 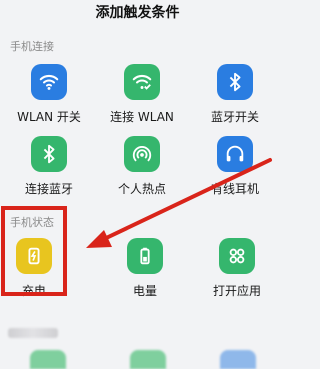 What do you see at coordinates (49, 104) in the screenshot?
I see `tile-wlan-switch: WLAN 开关` at bounding box center [49, 104].